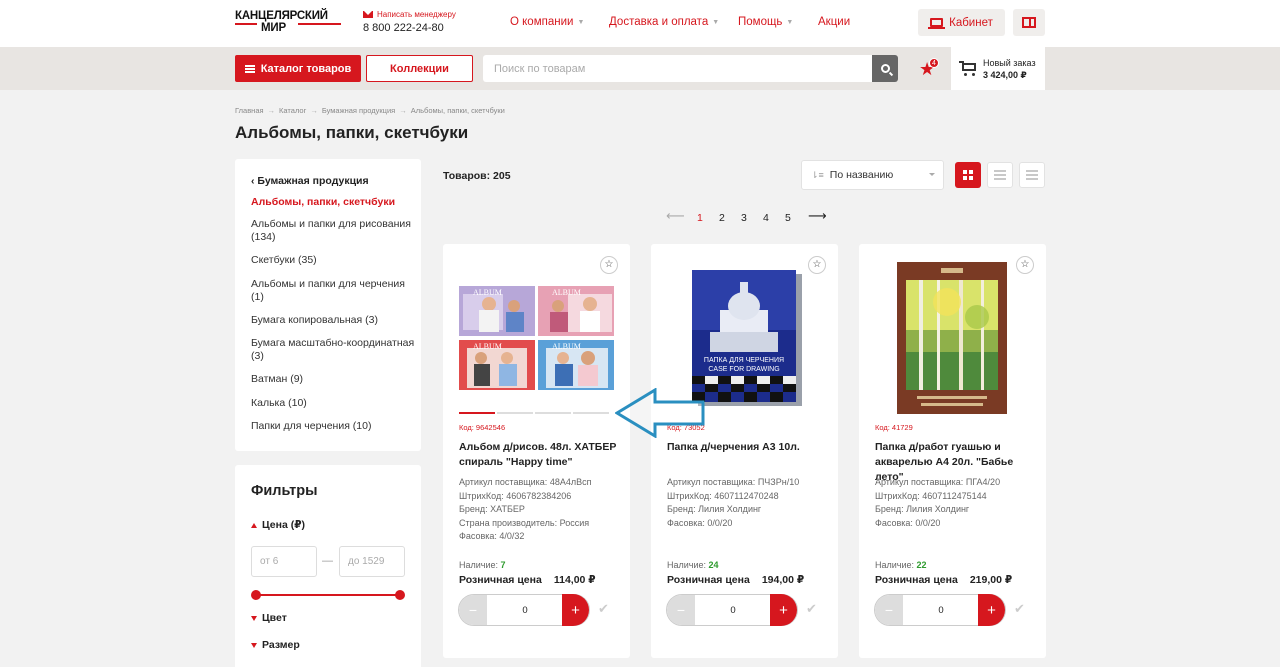  Describe the element at coordinates (409, 28) in the screenshot. I see `phone-number: 8 800 222-24-80` at that location.